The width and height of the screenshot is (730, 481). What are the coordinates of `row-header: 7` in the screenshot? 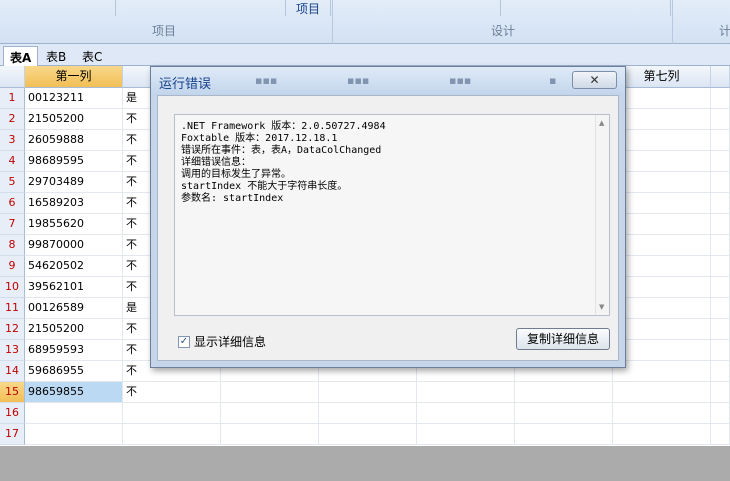 It's located at (12, 224).